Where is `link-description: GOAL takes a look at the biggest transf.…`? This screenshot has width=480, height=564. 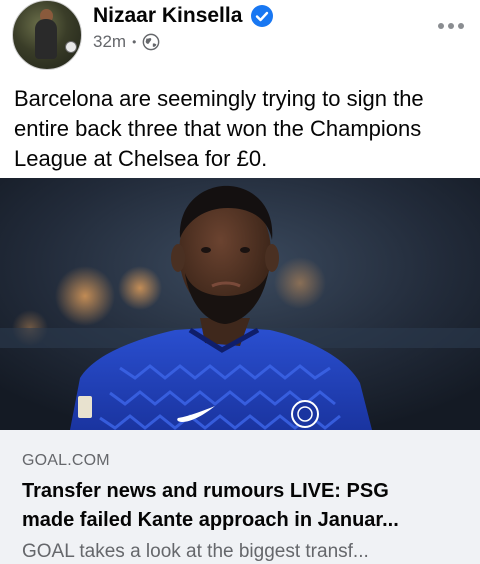 link-description: GOAL takes a look at the biggest transf.… is located at coordinates (195, 551).